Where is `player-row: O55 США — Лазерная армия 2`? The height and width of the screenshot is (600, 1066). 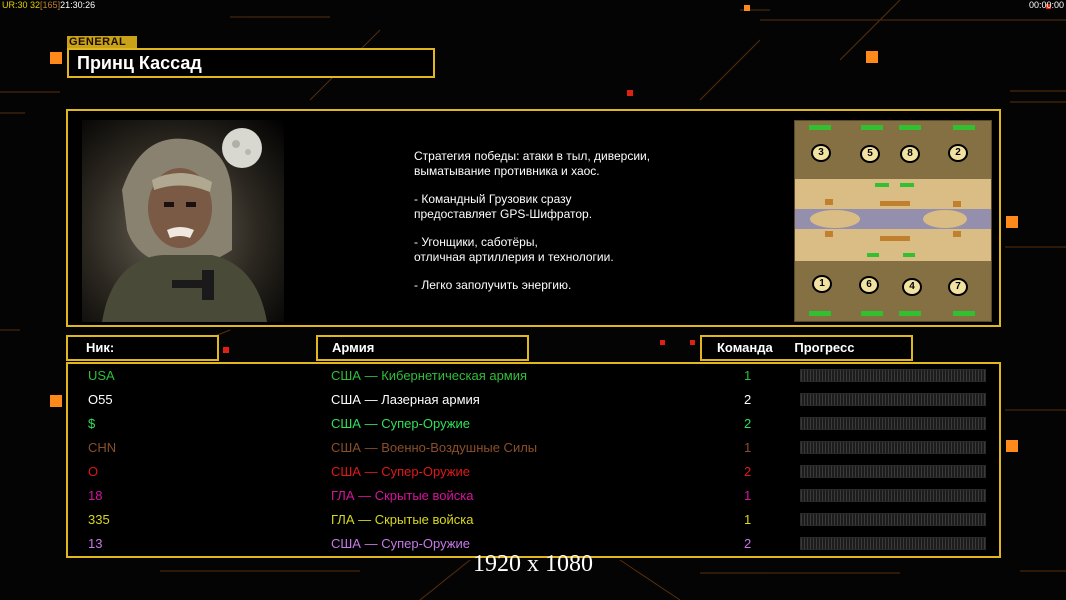
player-row: O55 США — Лазерная армия 2 is located at coordinates (533, 400).